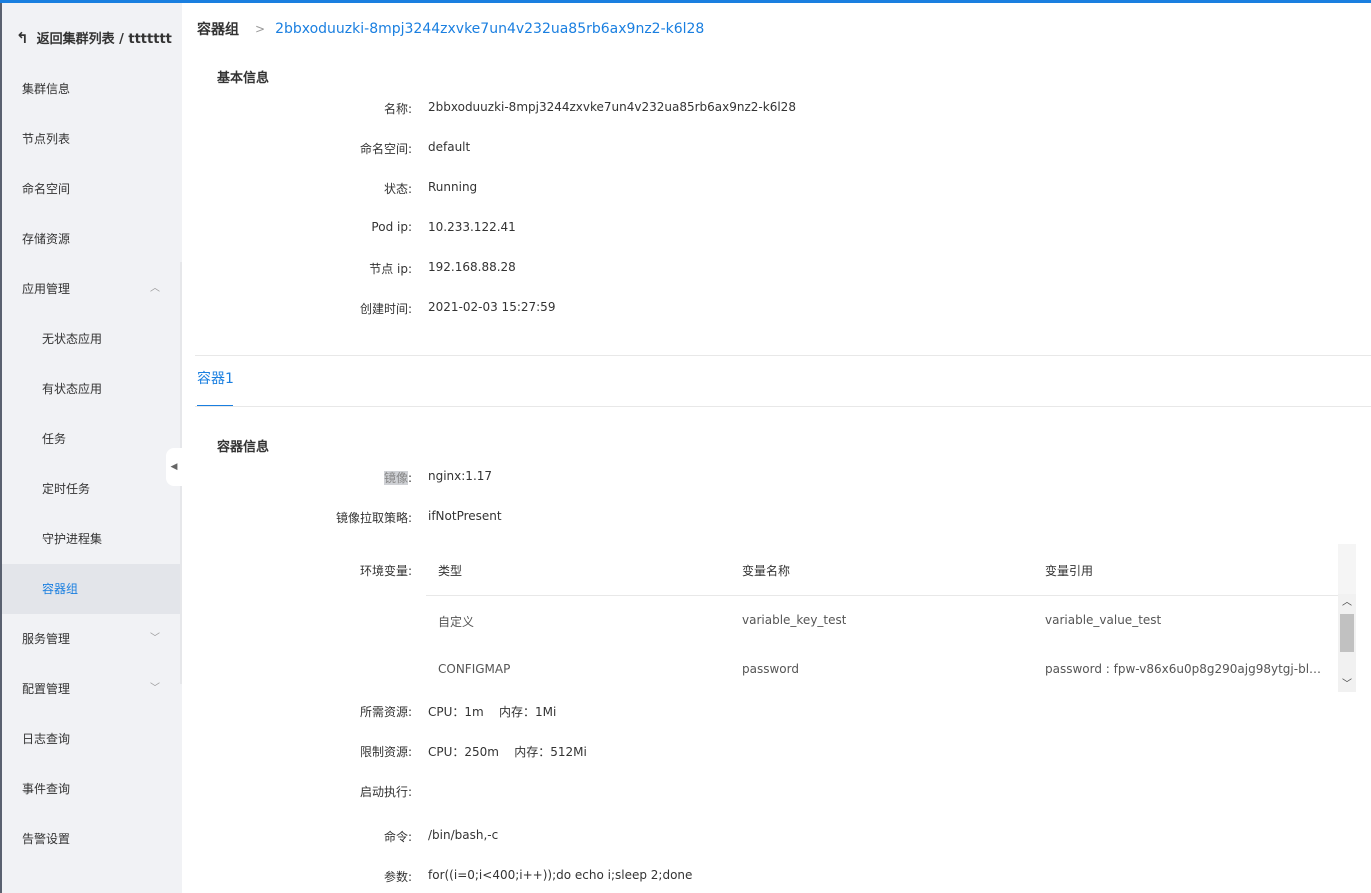 The image size is (1371, 893). I want to click on status-value: Running, so click(453, 187).